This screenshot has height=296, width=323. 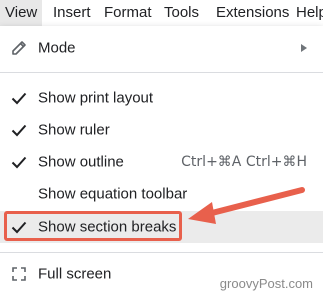 I want to click on annotation-arrow-icon, so click(x=246, y=205).